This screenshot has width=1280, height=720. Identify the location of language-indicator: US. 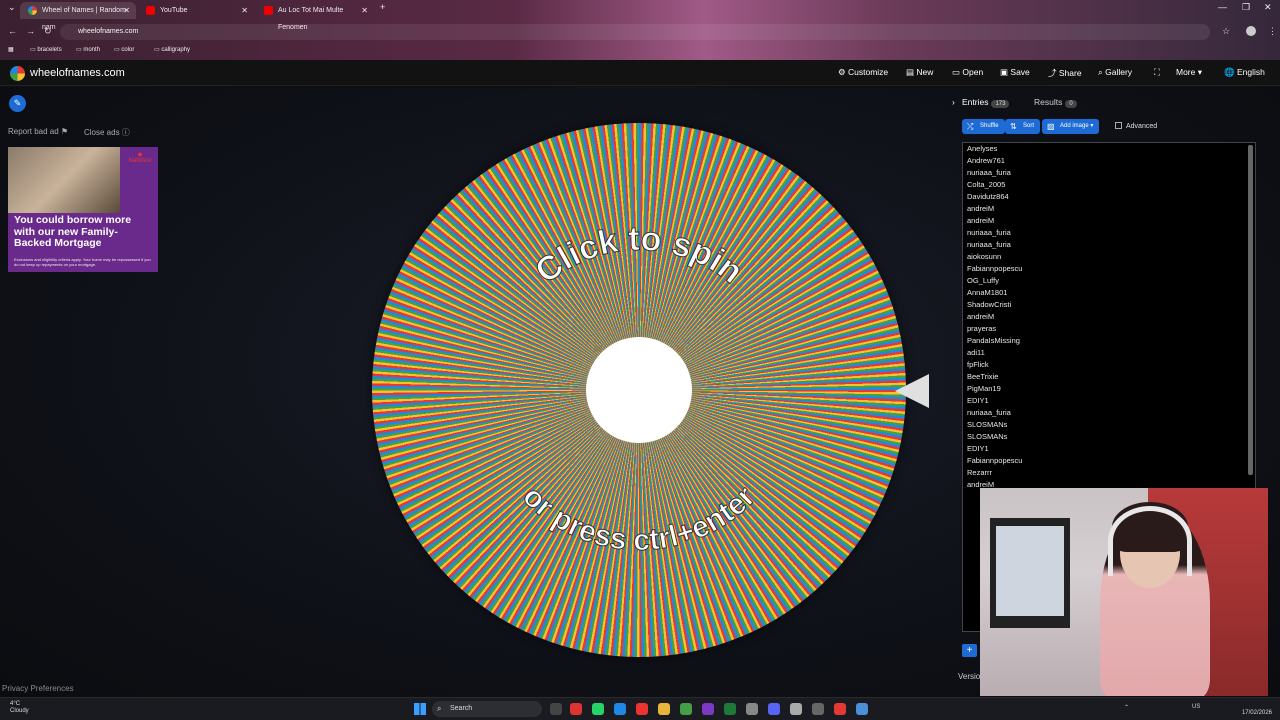
(1196, 707).